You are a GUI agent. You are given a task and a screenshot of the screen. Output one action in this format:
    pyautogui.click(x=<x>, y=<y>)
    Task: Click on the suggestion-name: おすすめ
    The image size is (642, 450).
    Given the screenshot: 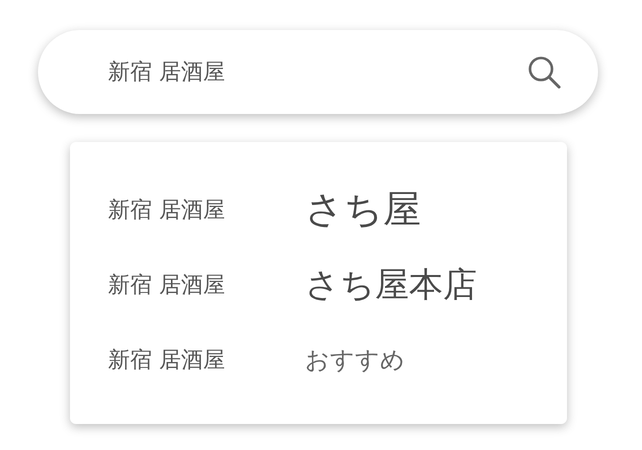 What is the action you would take?
    pyautogui.click(x=355, y=360)
    